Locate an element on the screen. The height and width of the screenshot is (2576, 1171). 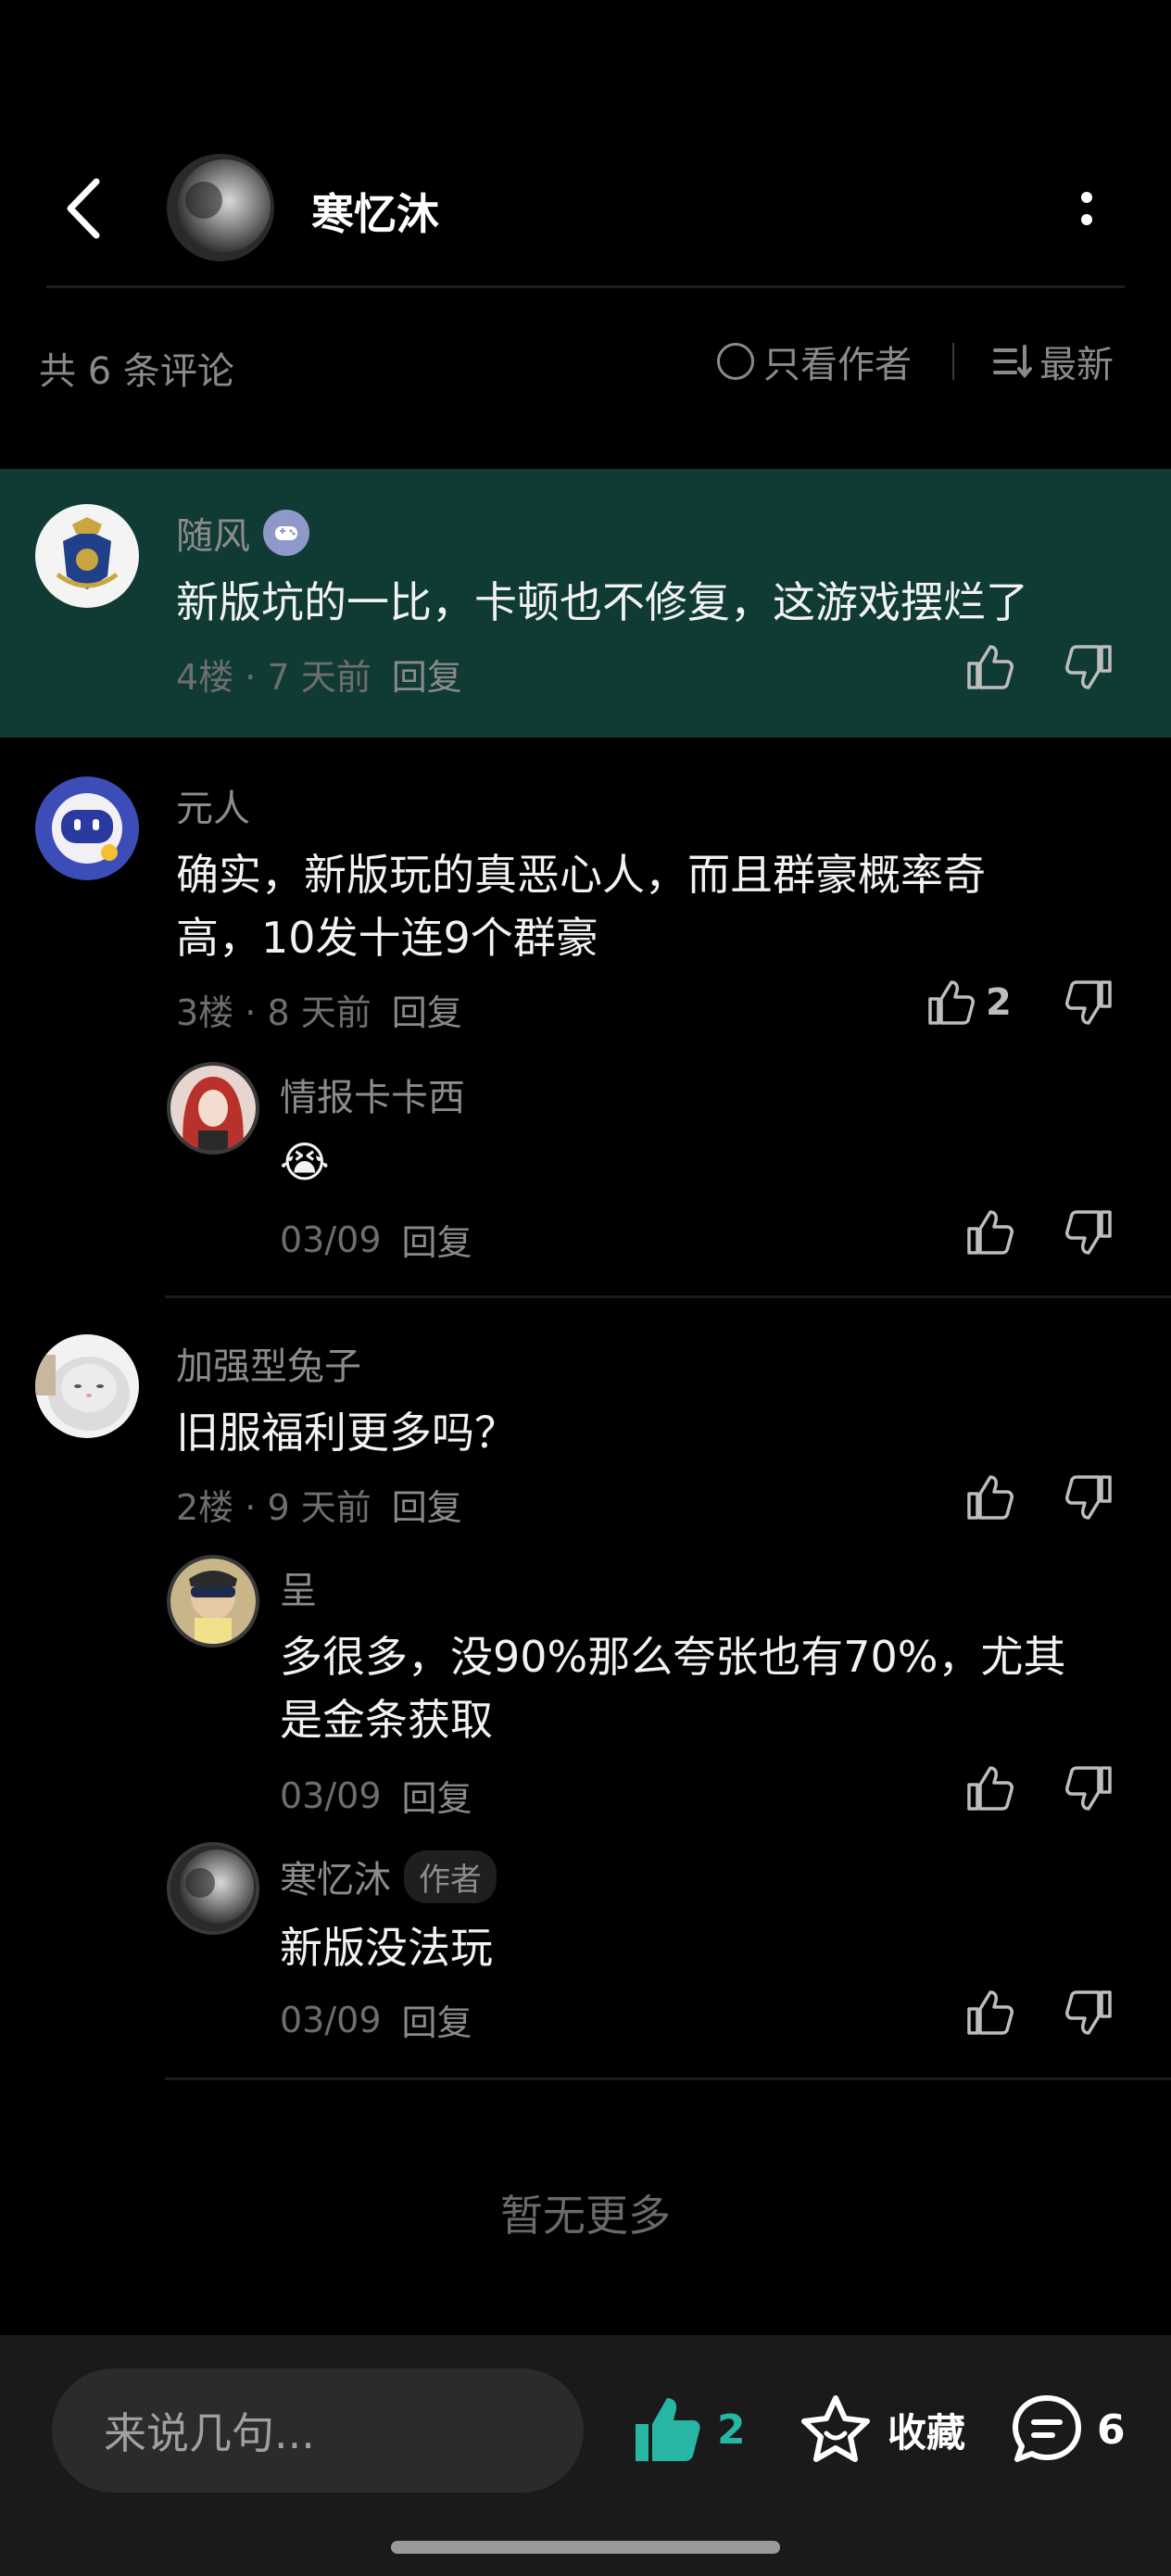
author-only-label: 只看作者 is located at coordinates (838, 365).